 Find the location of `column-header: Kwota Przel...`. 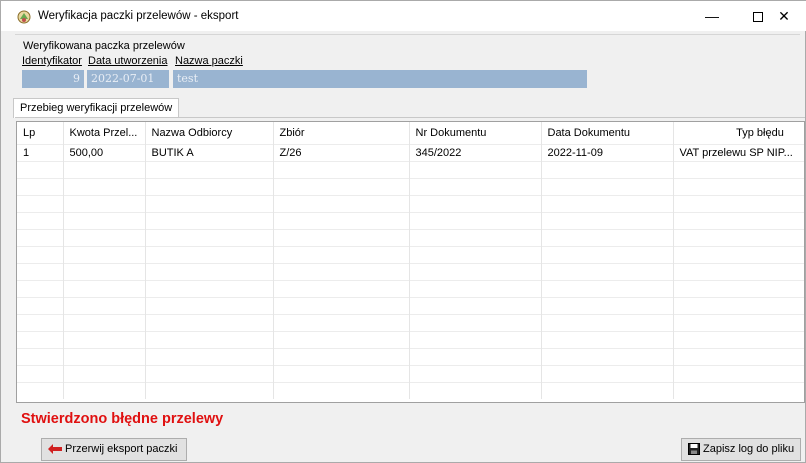

column-header: Kwota Przel... is located at coordinates (104, 133).